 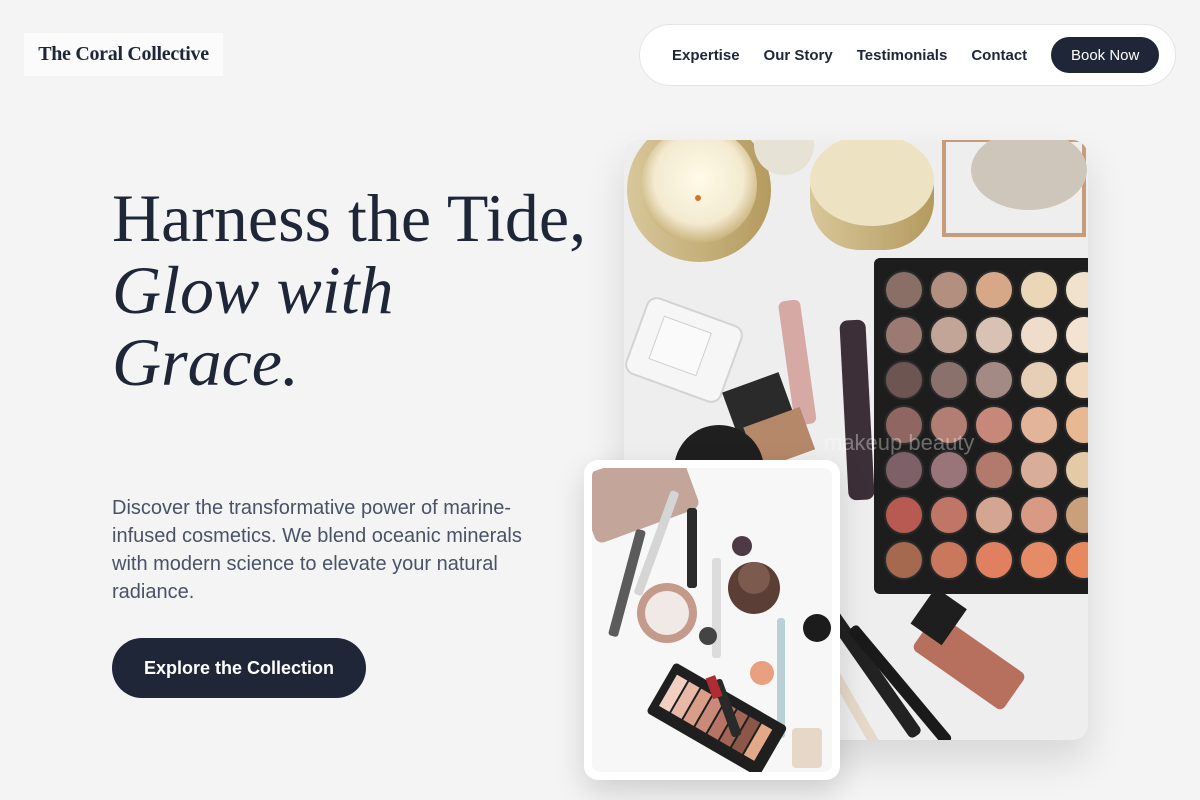 I want to click on nav-link-testimonials: Testimonials, so click(x=902, y=55).